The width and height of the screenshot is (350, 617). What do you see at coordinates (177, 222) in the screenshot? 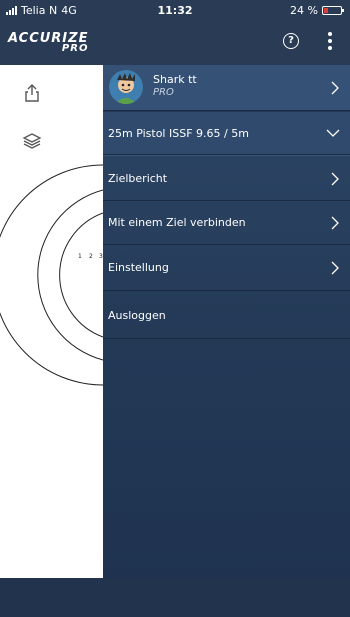
I see `menu-item-label: Mit einem Ziel verbinden` at bounding box center [177, 222].